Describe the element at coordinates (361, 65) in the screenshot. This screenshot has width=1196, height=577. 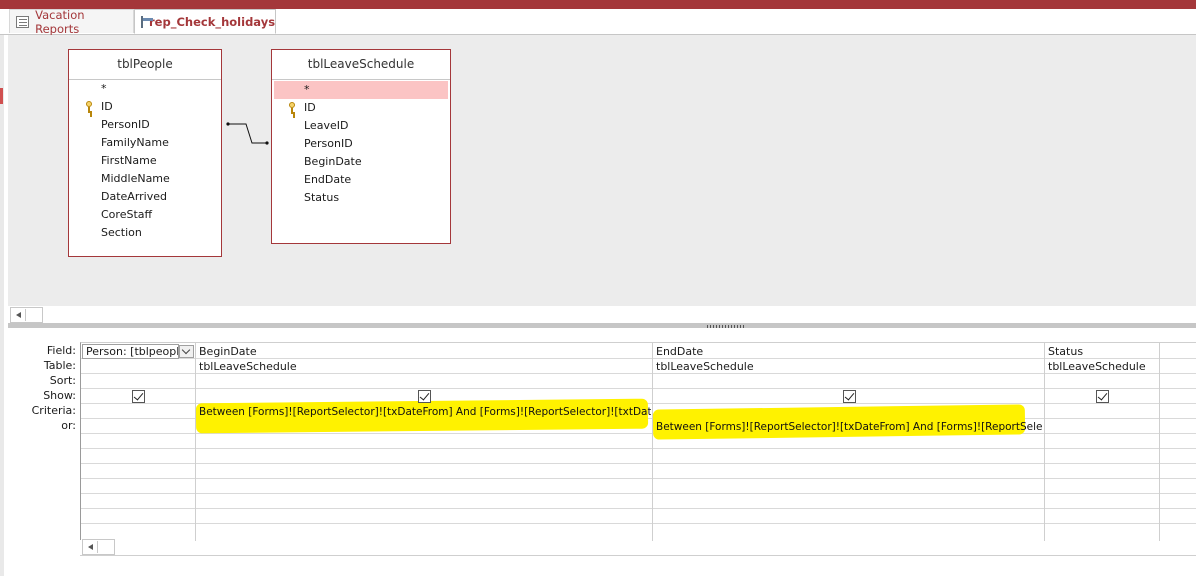
I see `table-title: tblLeaveSchedule` at that location.